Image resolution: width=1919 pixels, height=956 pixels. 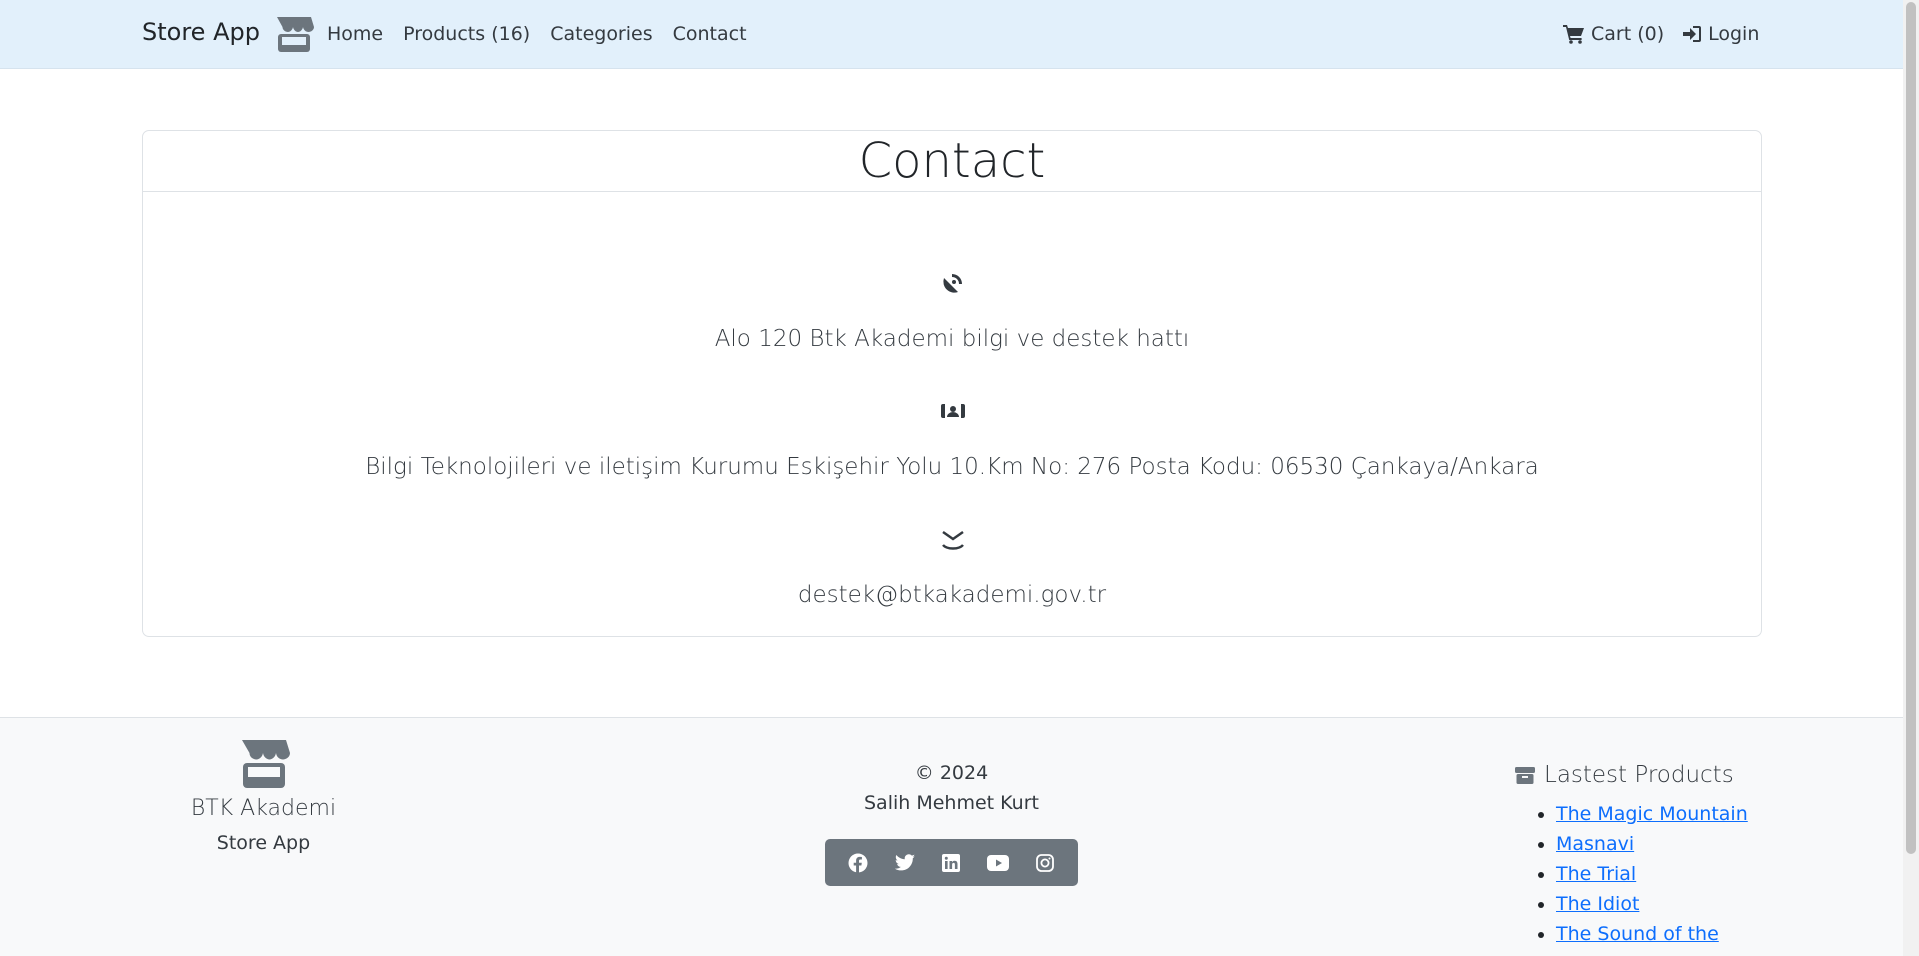 I want to click on brand-link: Store App, so click(x=201, y=32).